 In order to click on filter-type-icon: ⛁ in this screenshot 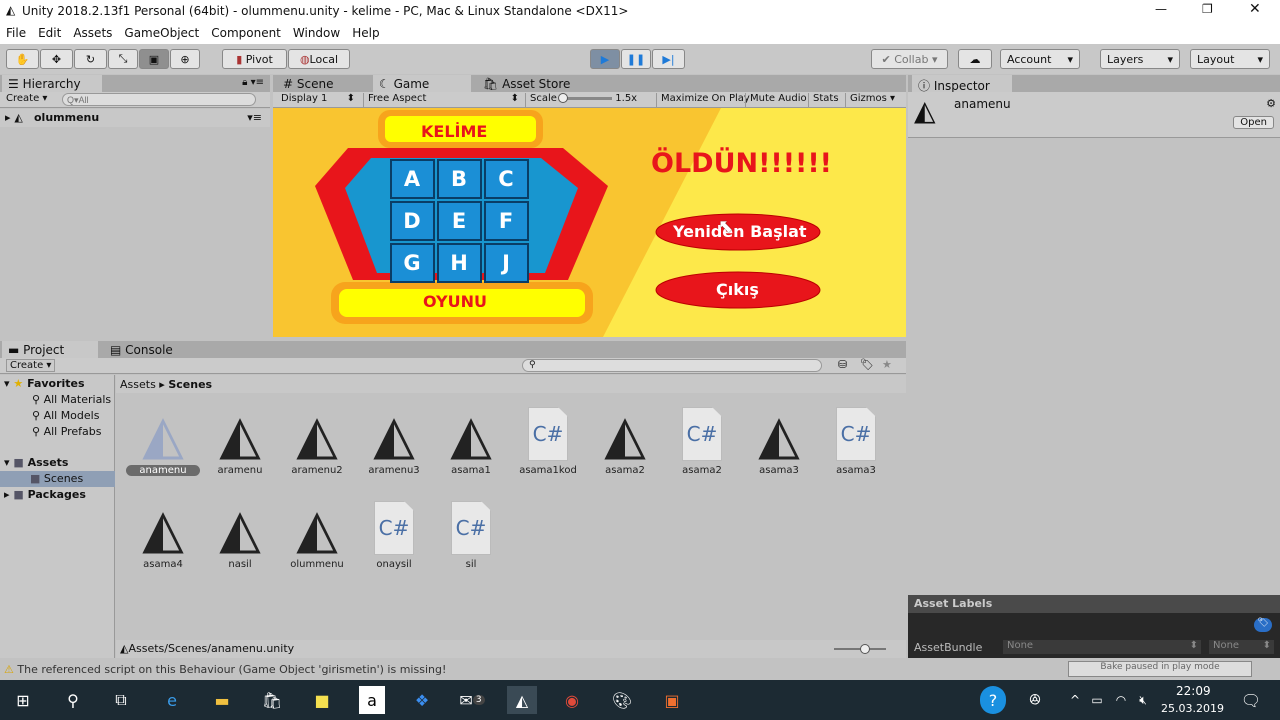, I will do `click(842, 364)`.